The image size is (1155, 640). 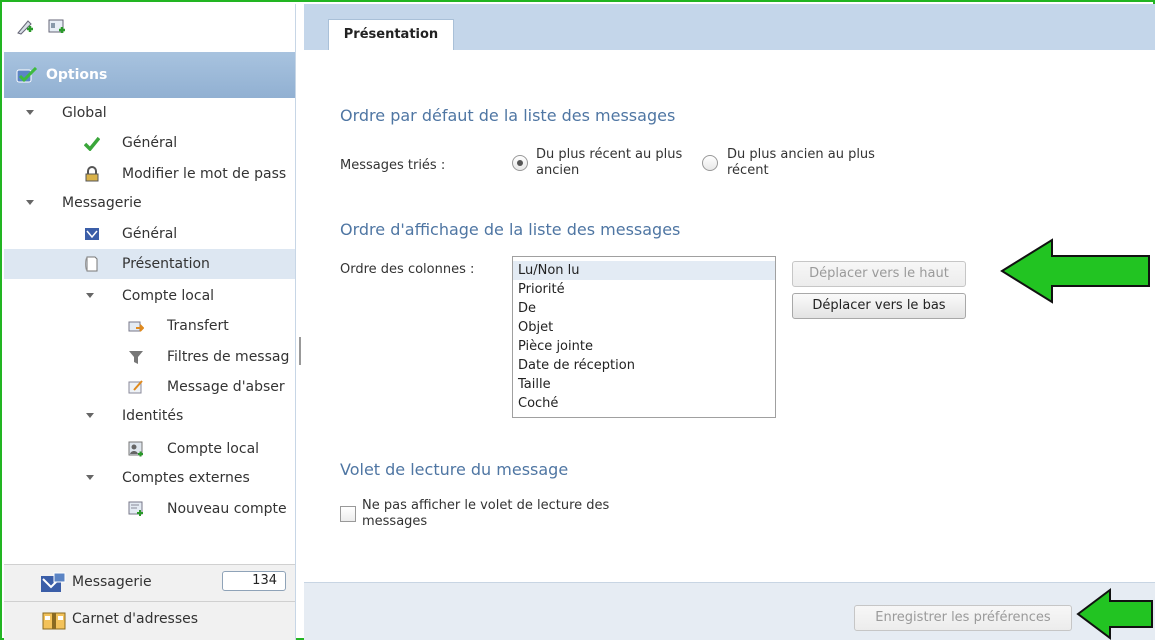 What do you see at coordinates (54, 621) in the screenshot?
I see `address-book-icon` at bounding box center [54, 621].